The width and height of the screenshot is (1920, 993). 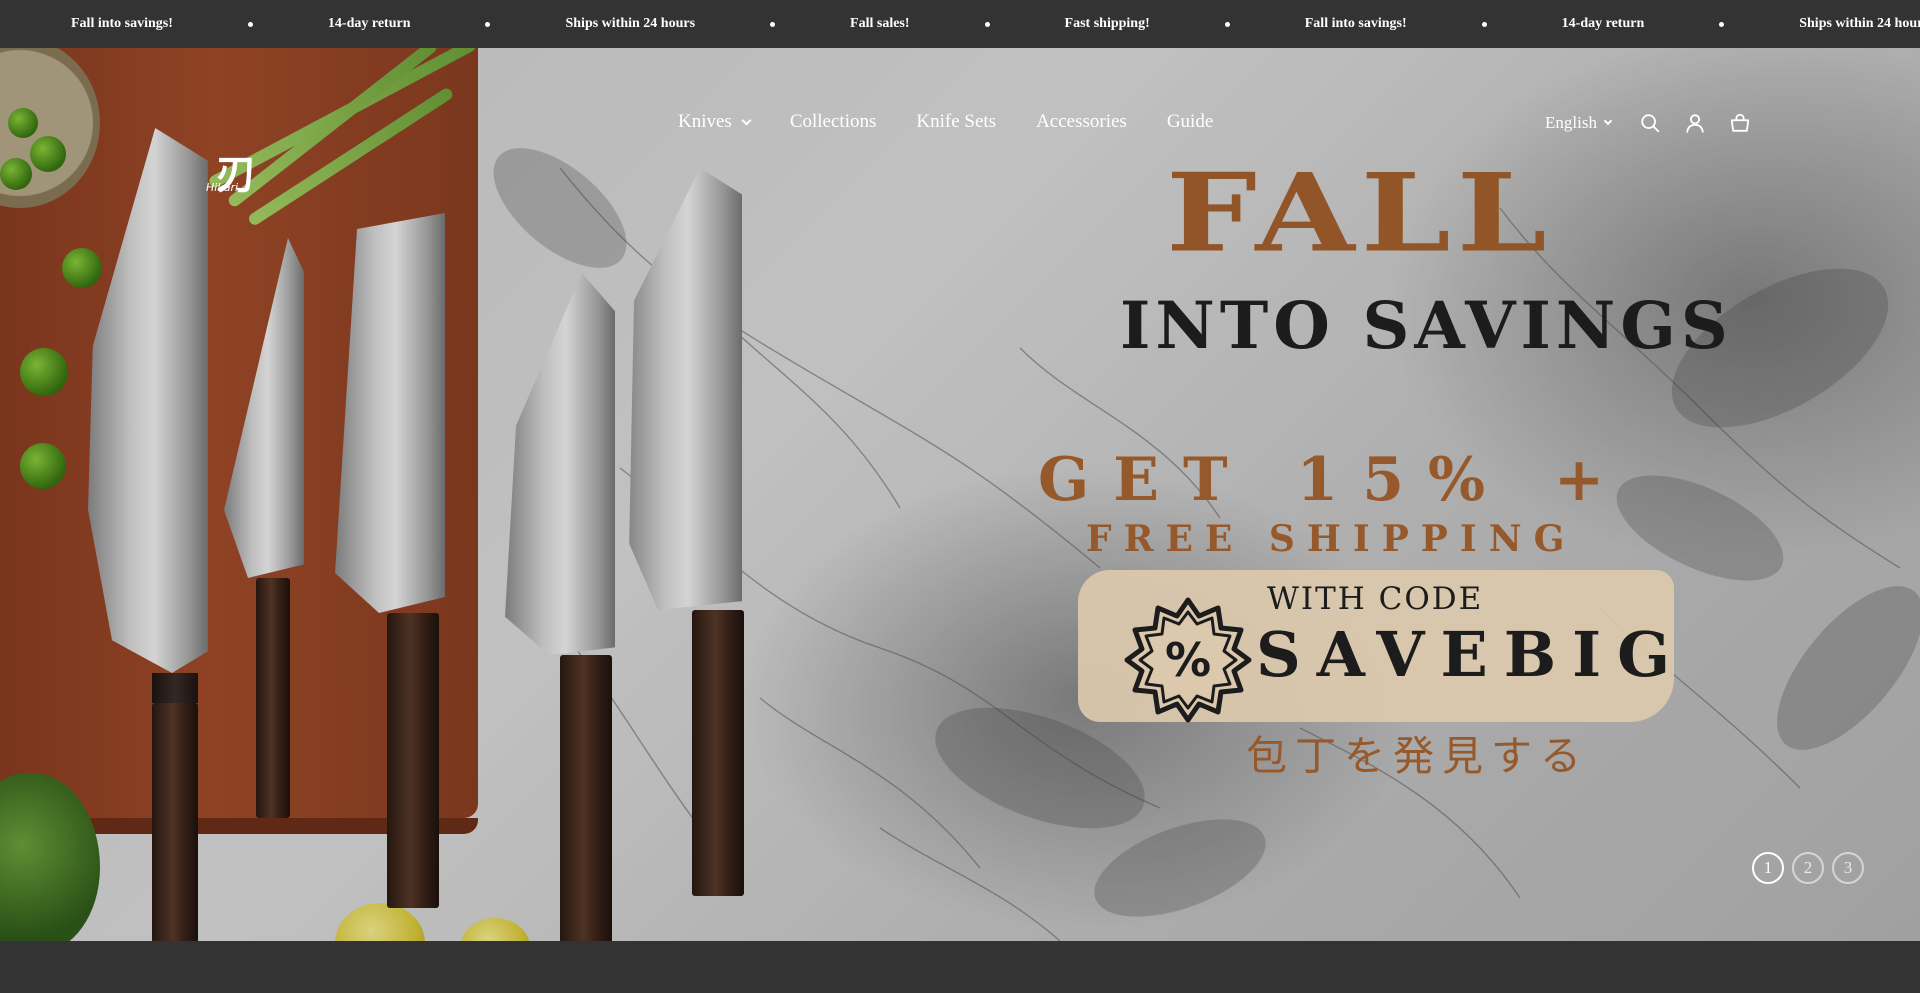 I want to click on promo-offer-percent: GET 15% +, so click(x=1333, y=480).